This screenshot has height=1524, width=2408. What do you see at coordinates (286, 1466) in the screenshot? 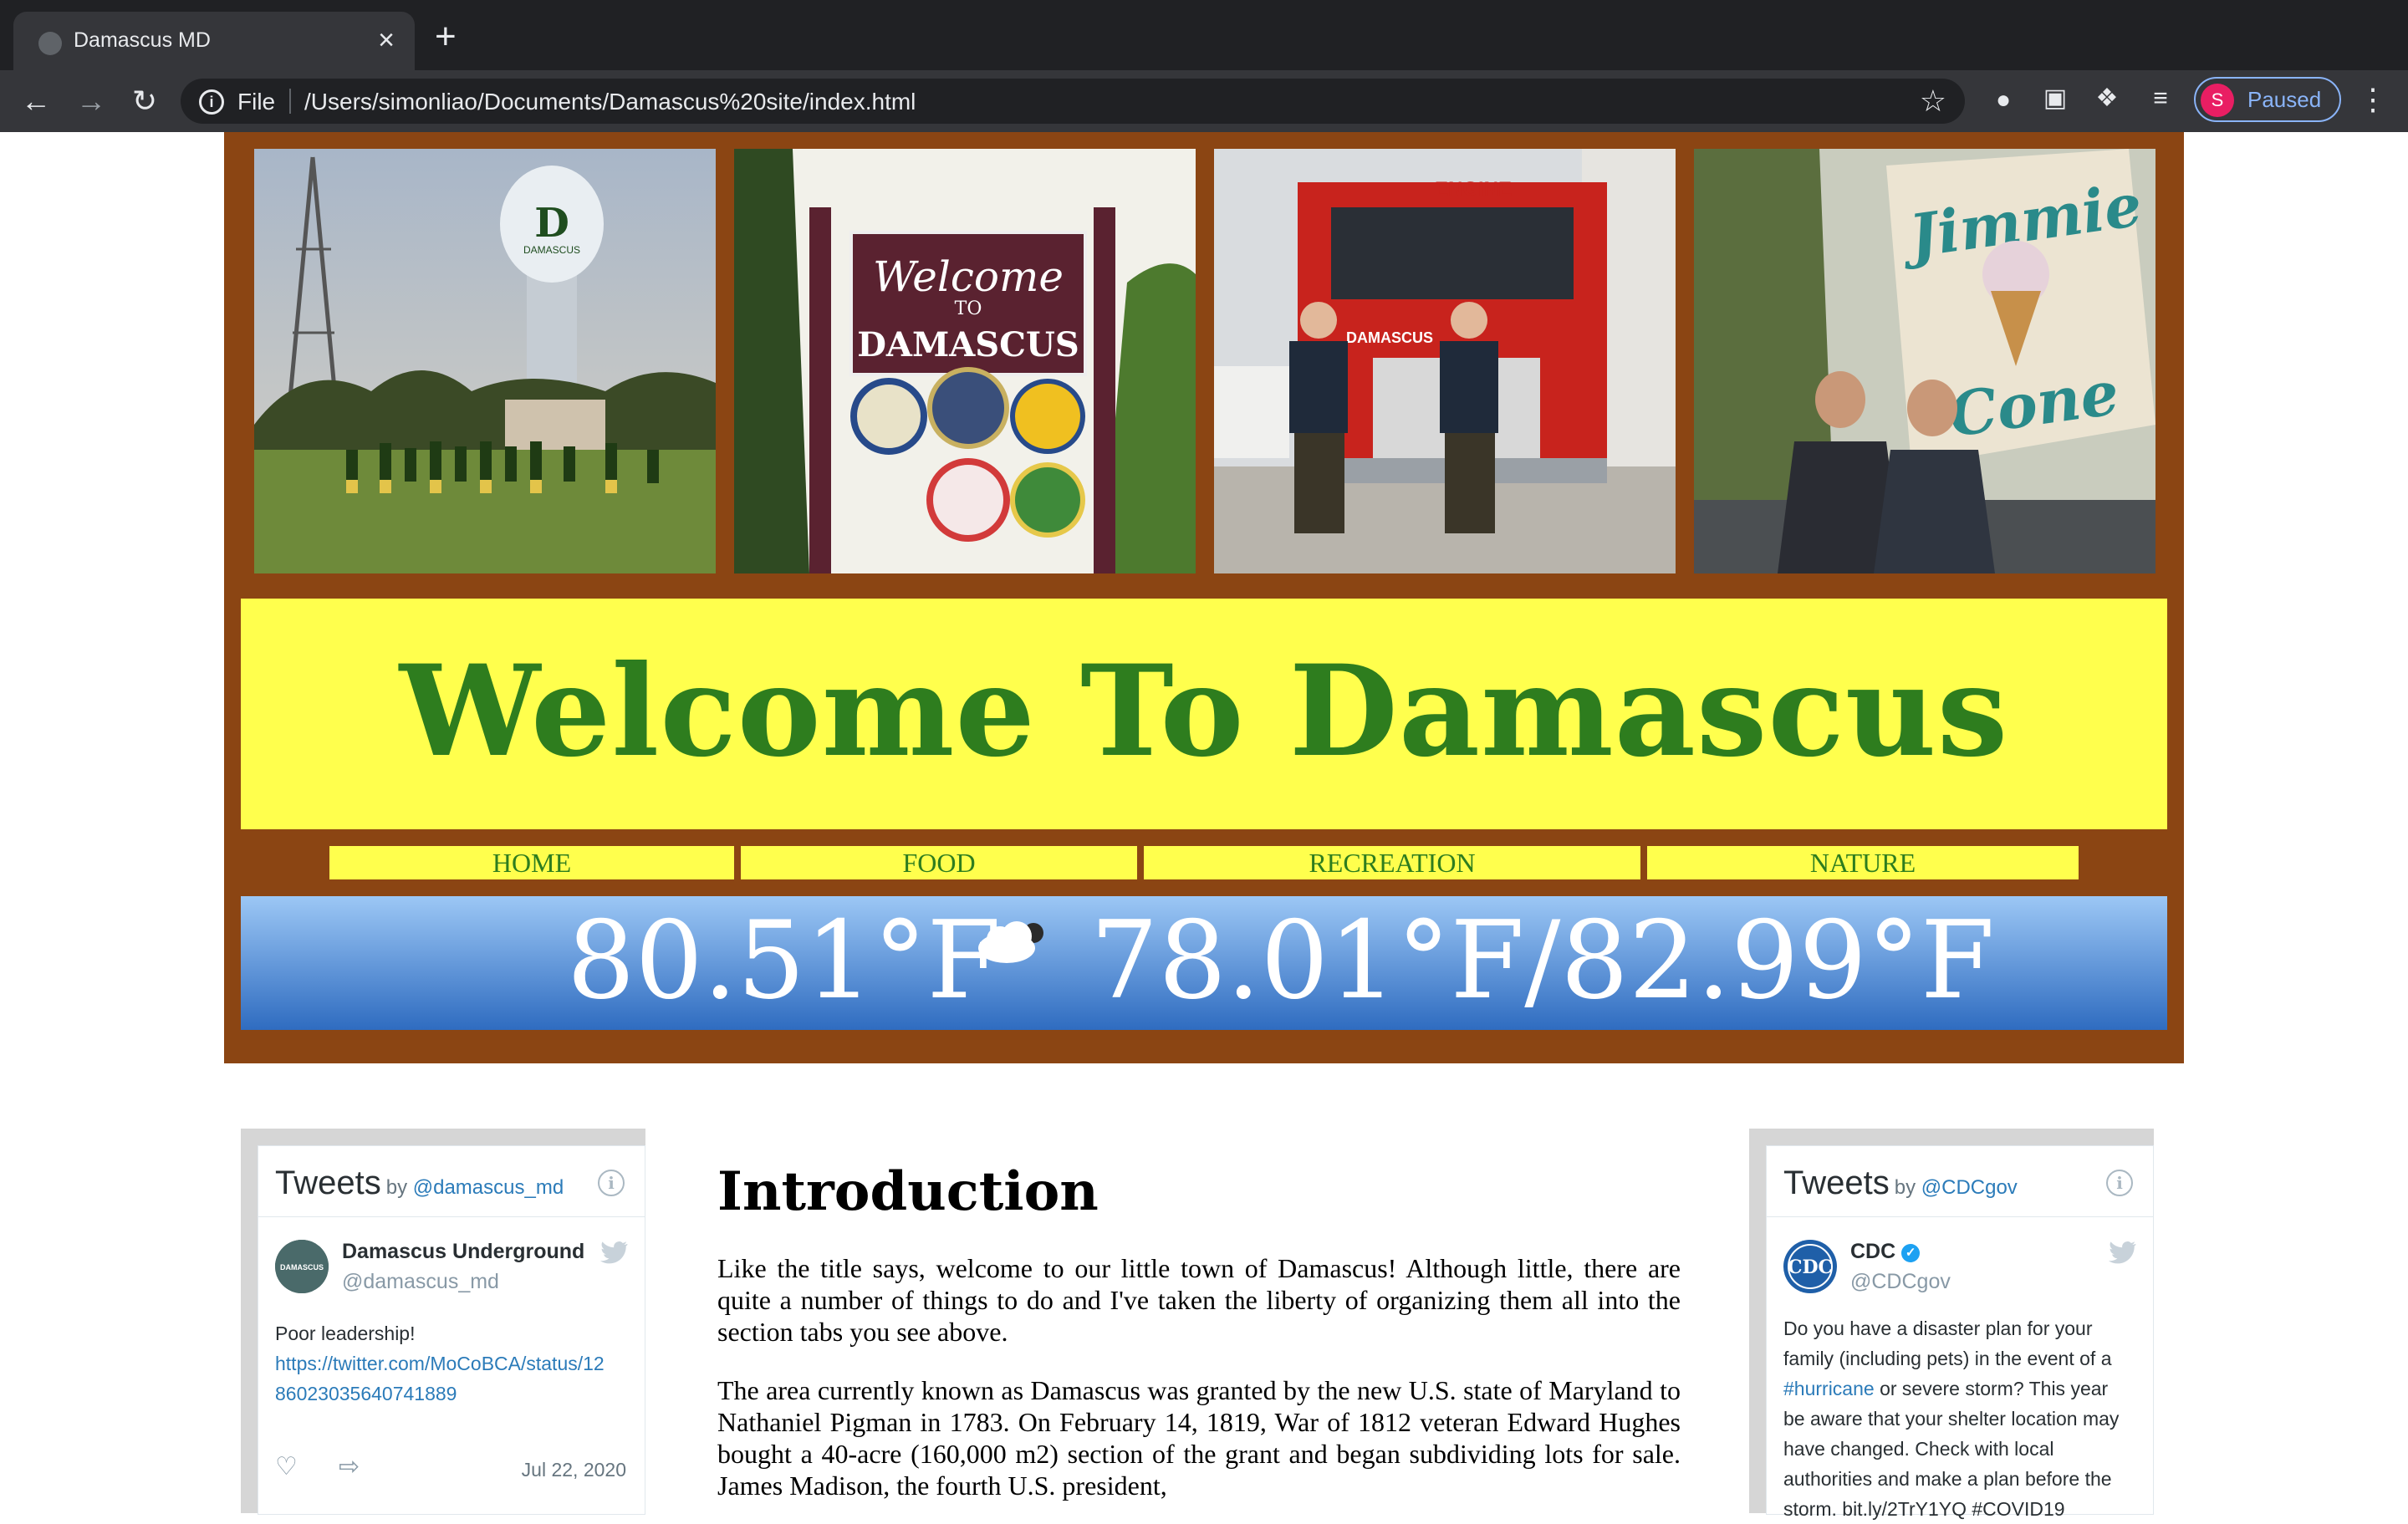
I see `heart-icon: ♡` at bounding box center [286, 1466].